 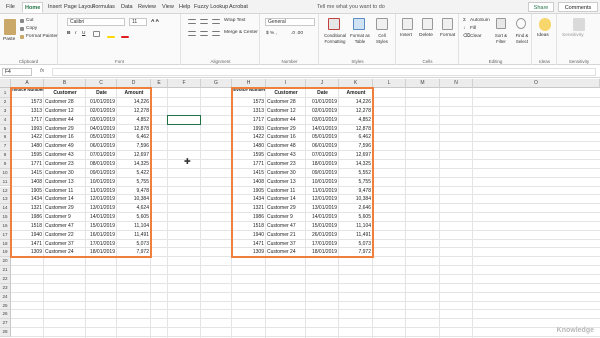 I want to click on left-table-cell: Customer 13, so click(x=64, y=182).